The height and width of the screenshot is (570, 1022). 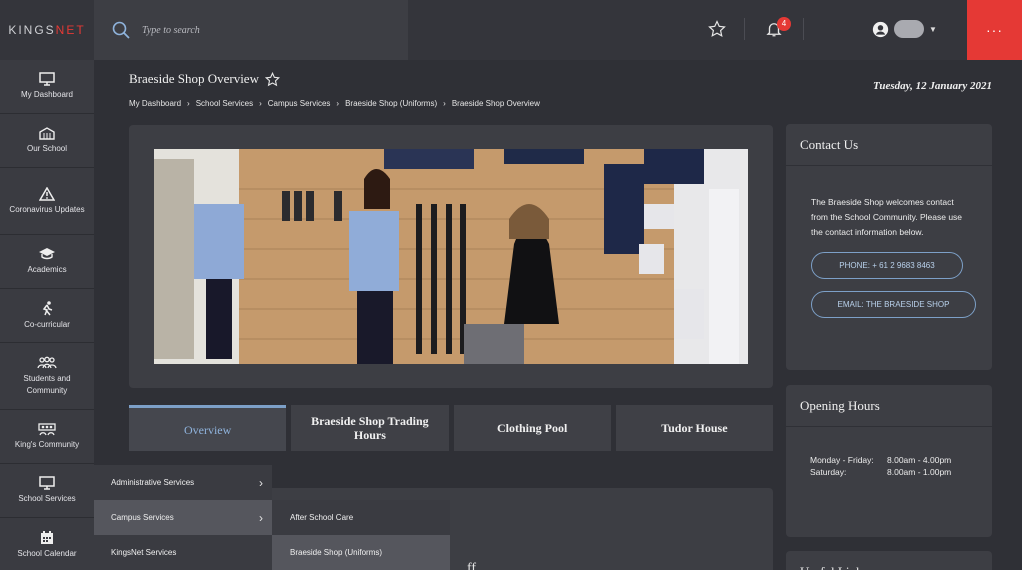 I want to click on tab-overview: Overview, so click(x=208, y=428).